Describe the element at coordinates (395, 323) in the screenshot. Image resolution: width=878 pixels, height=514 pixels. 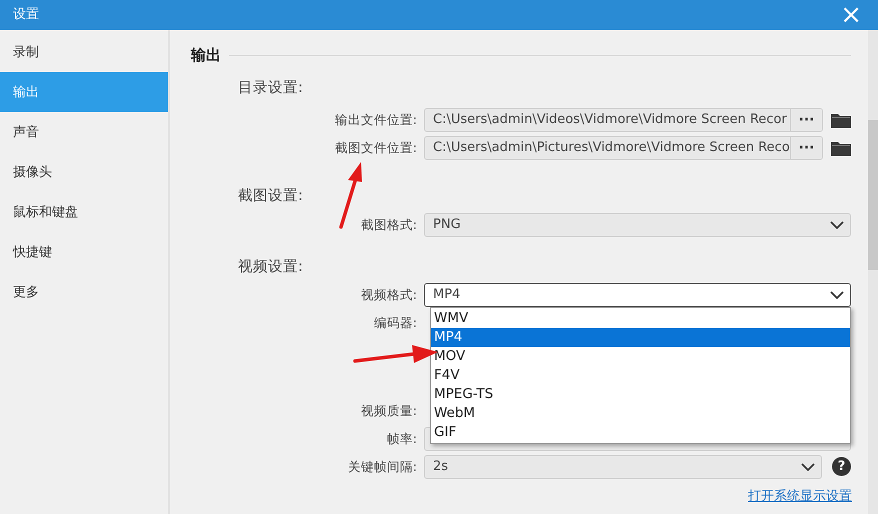
I see `field-label: 编码器:` at that location.